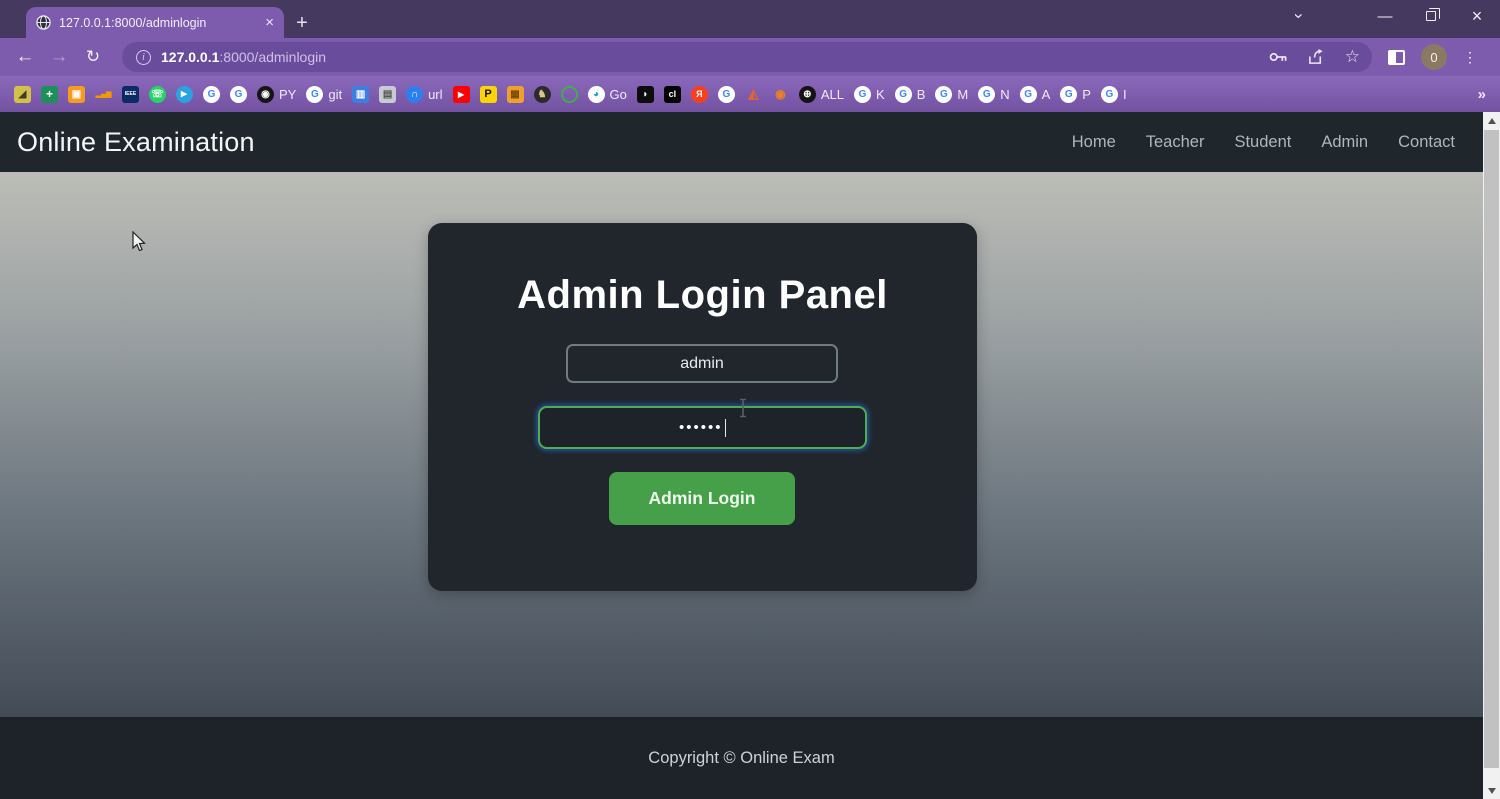 This screenshot has height=799, width=1500. I want to click on bookmark-google-n: GN, so click(994, 94).